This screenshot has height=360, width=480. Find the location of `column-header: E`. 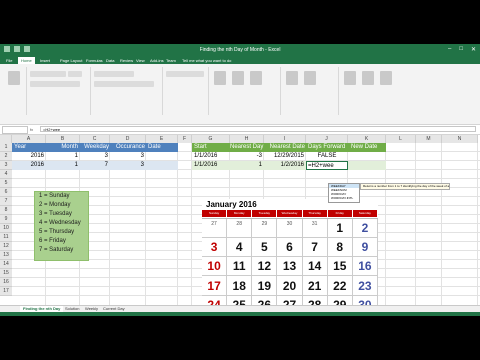

column-header: E is located at coordinates (162, 139).